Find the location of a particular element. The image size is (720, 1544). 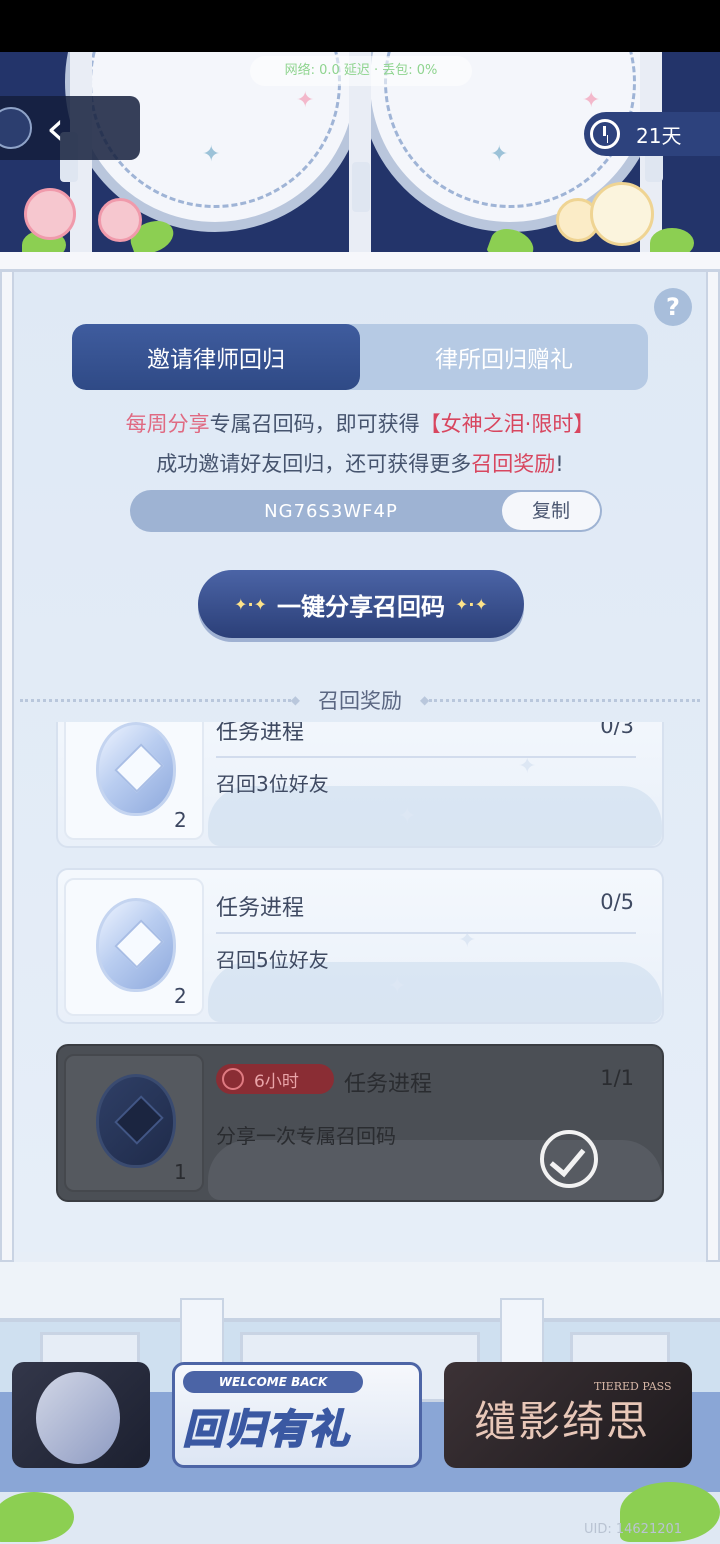

task-progress: 1/1 is located at coordinates (617, 1078).